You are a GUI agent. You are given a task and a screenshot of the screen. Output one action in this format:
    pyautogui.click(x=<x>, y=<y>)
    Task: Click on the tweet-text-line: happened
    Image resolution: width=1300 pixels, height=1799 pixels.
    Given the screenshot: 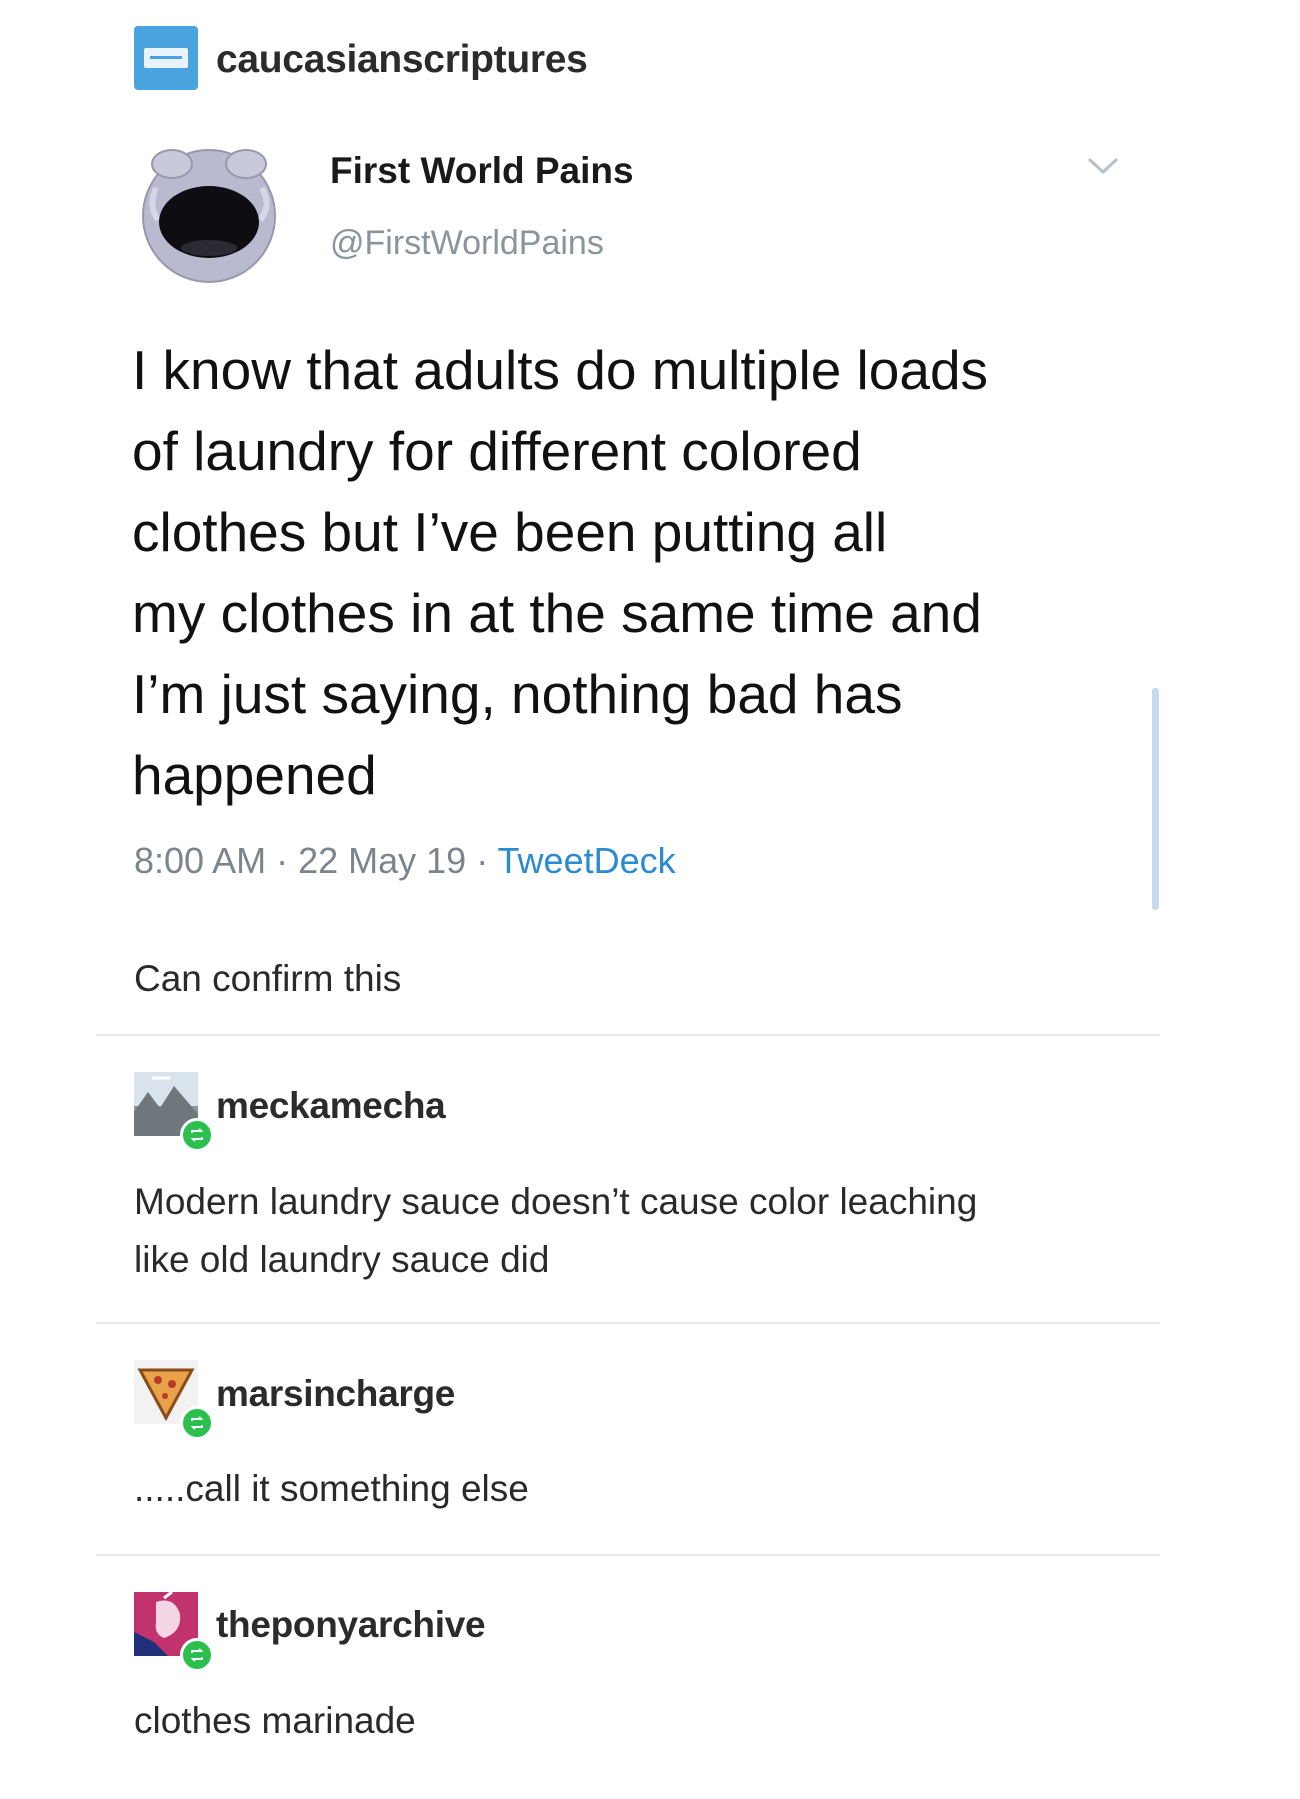 What is the action you would take?
    pyautogui.click(x=254, y=775)
    